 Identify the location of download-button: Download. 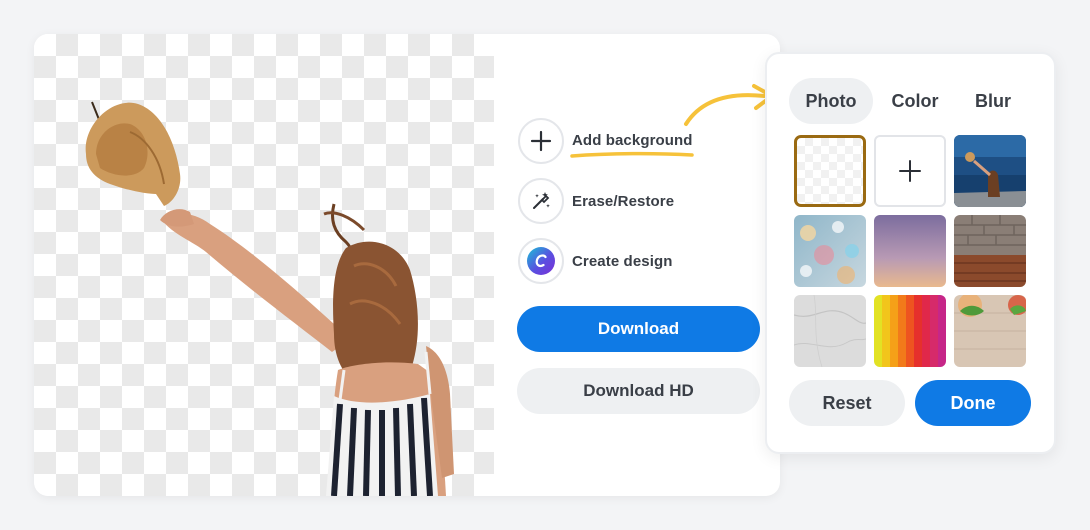
(638, 329).